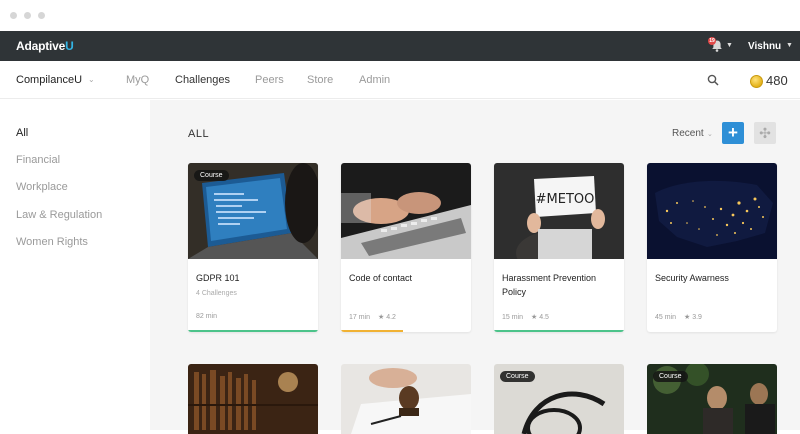  What do you see at coordinates (513, 317) in the screenshot?
I see `card-duration: 15 min` at bounding box center [513, 317].